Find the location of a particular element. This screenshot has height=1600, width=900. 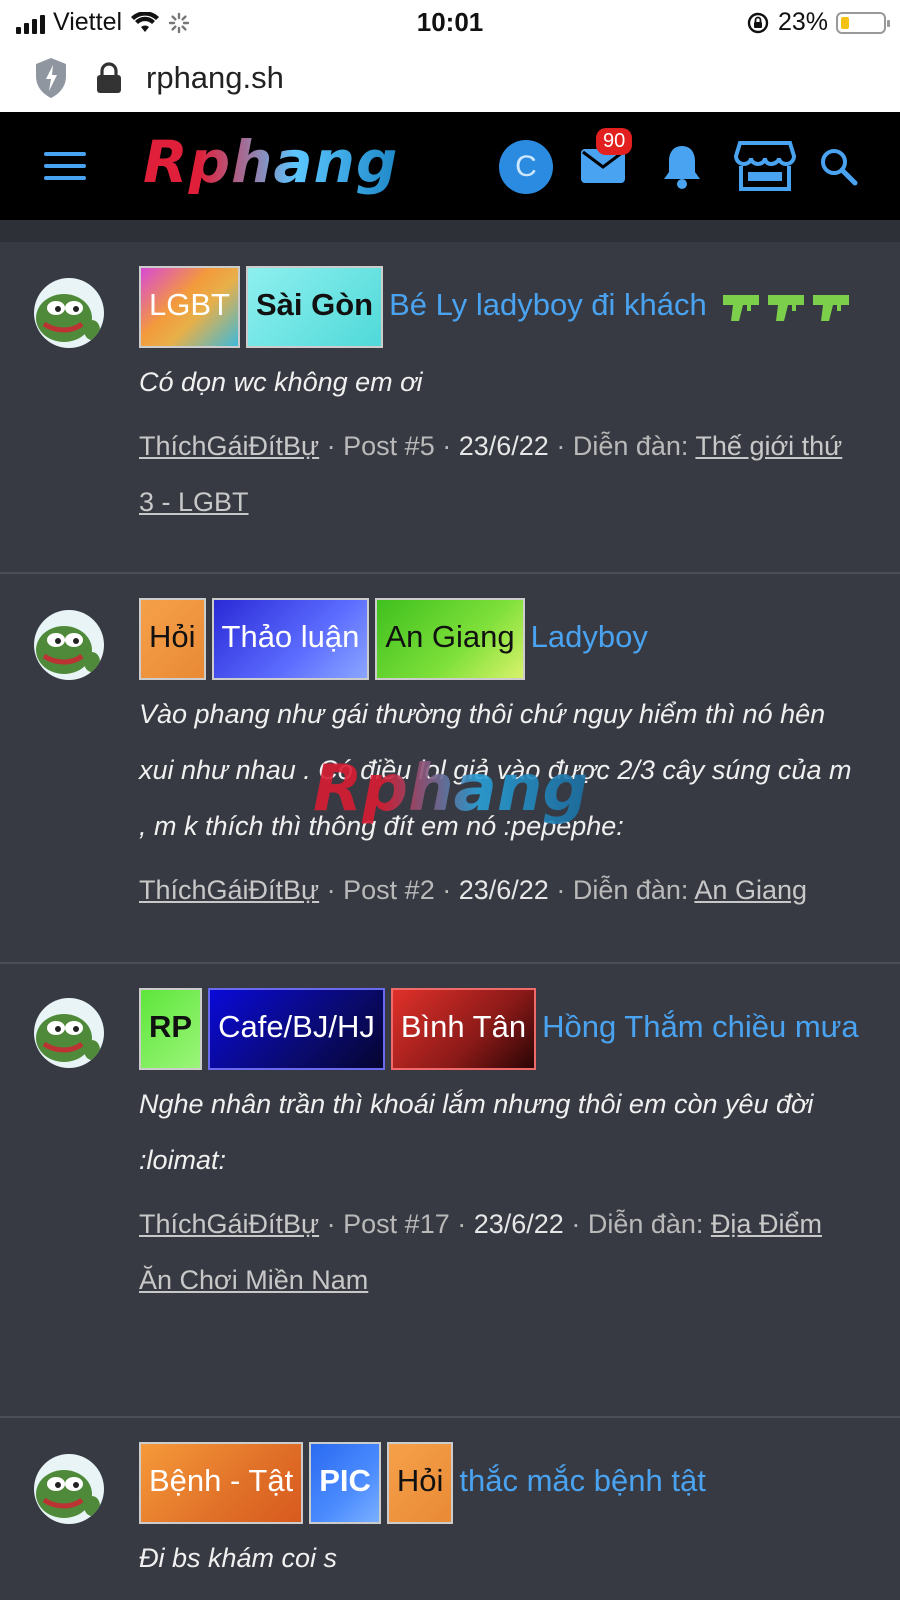

post-number: · Post #5 · is located at coordinates (389, 446).